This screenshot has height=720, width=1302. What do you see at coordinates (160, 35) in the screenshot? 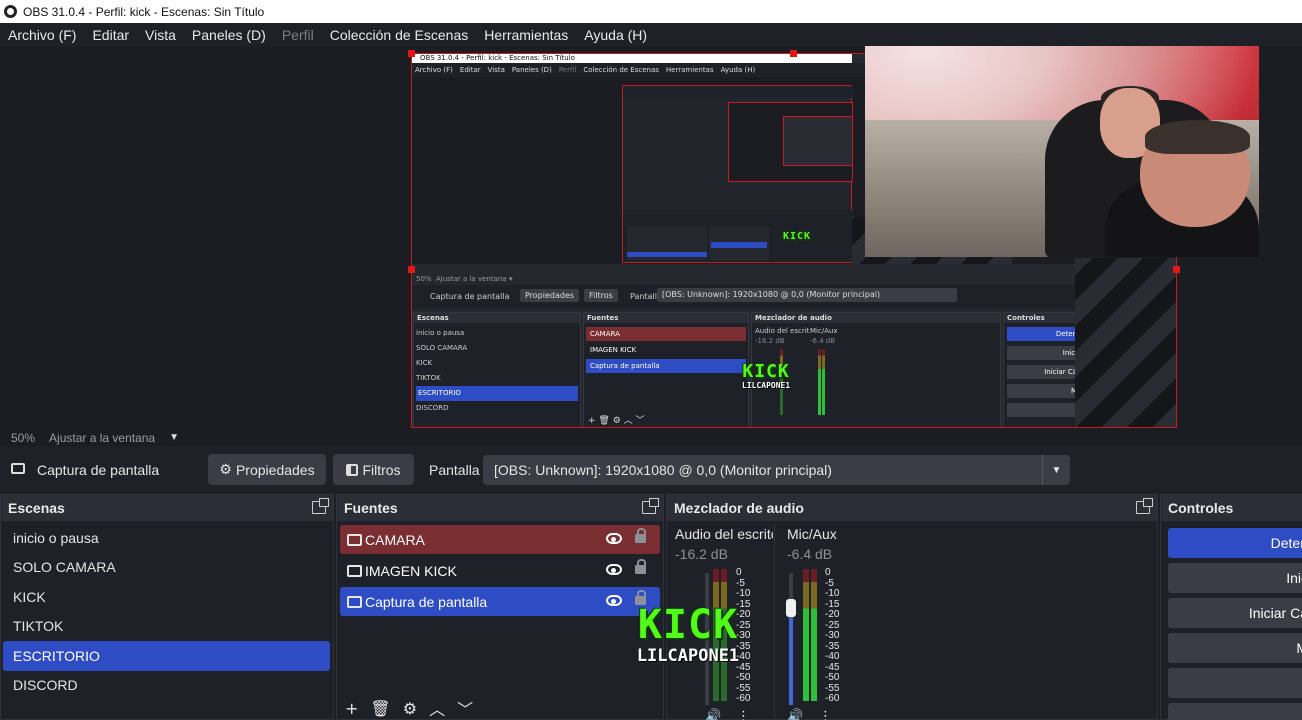
I see `menu-vista: Vista` at bounding box center [160, 35].